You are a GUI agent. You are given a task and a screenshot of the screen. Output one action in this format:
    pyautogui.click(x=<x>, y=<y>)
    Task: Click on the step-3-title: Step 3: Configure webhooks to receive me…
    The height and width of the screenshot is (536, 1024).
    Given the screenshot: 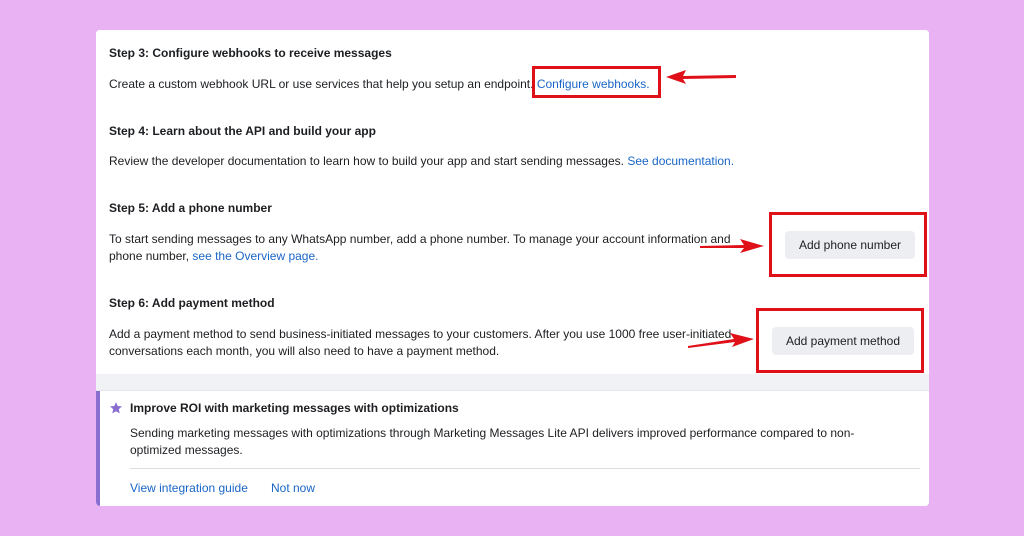 What is the action you would take?
    pyautogui.click(x=250, y=53)
    